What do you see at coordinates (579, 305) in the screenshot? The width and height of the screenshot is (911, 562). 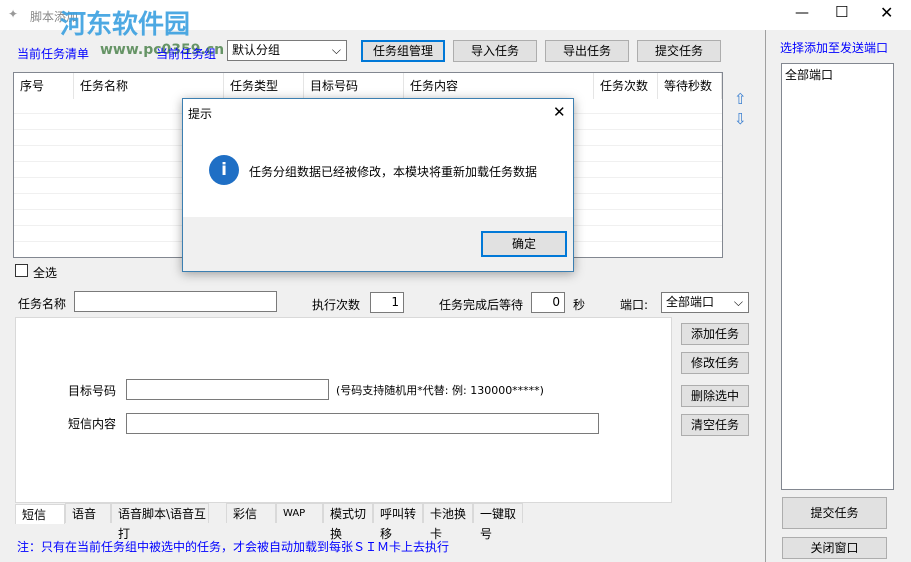 I see `seconds-label: 秒` at bounding box center [579, 305].